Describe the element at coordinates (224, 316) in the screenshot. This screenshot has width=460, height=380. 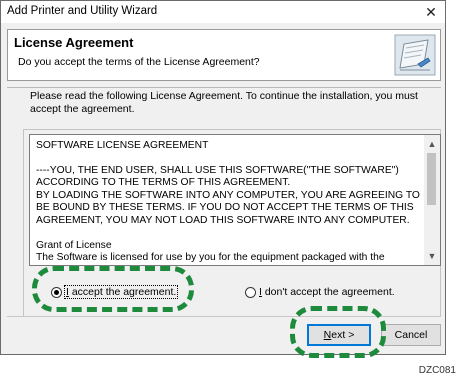
I see `button-separator` at that location.